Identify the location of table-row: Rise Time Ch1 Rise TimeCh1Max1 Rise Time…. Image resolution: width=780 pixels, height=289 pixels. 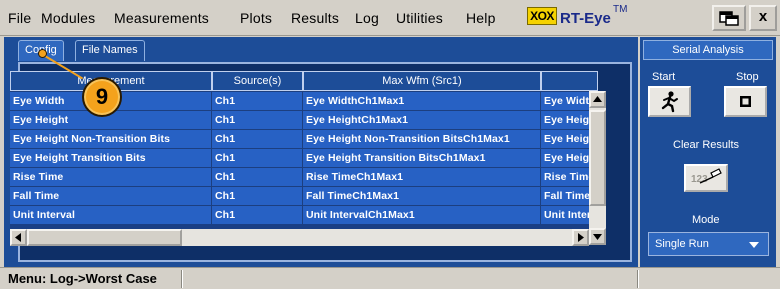
(304, 177).